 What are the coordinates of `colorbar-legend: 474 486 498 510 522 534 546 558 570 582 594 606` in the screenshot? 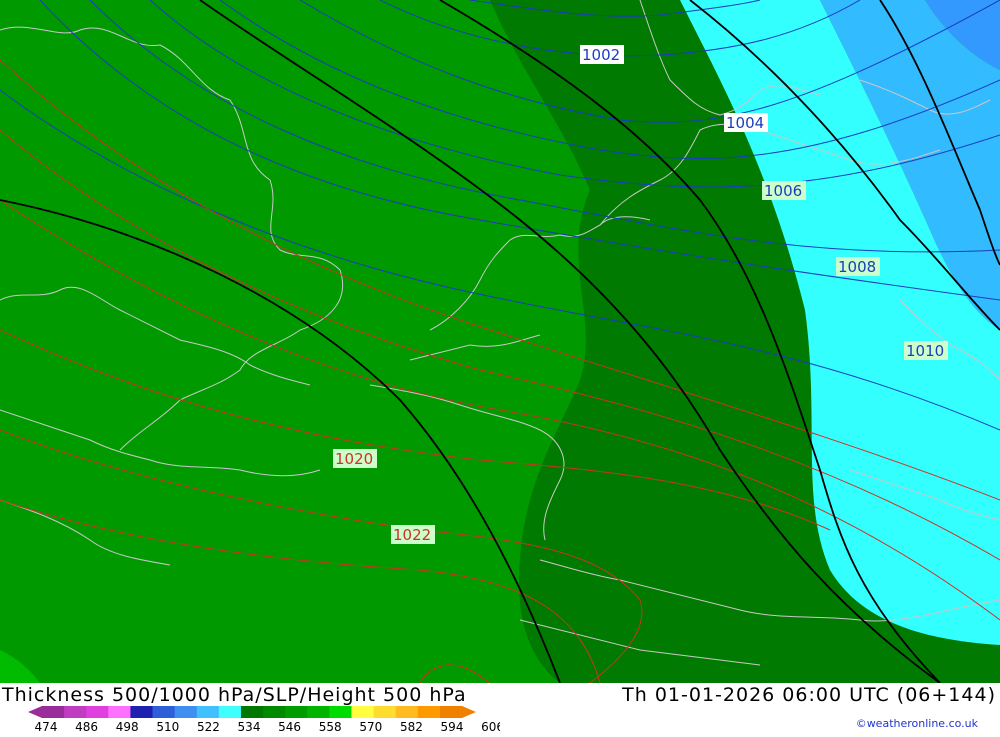 It's located at (252, 719).